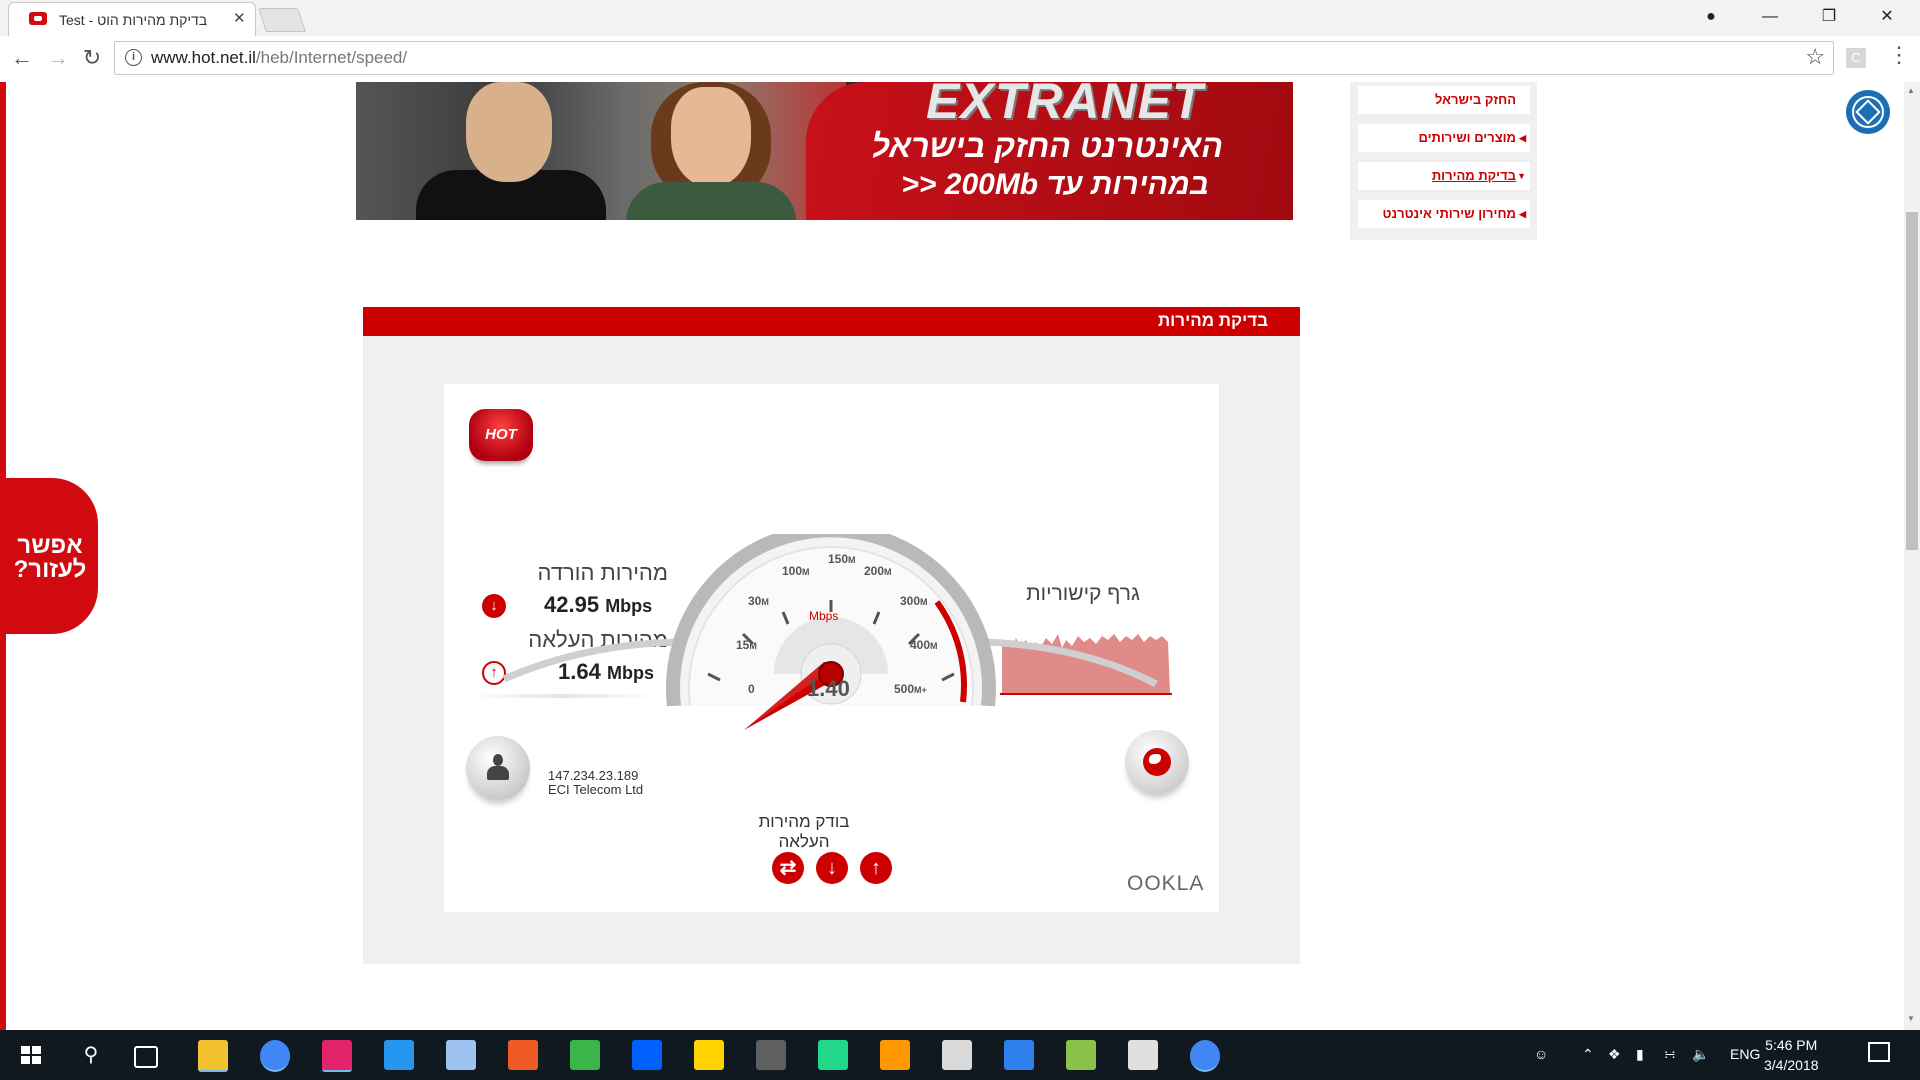 The image size is (1920, 1080). I want to click on postman-icon, so click(523, 1055).